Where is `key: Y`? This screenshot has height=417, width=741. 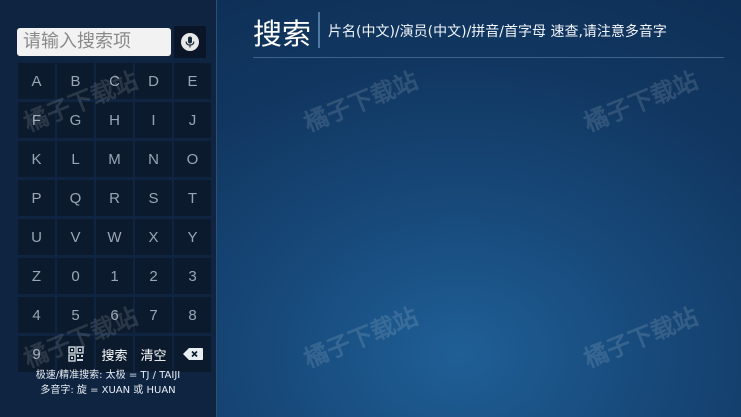 key: Y is located at coordinates (192, 237).